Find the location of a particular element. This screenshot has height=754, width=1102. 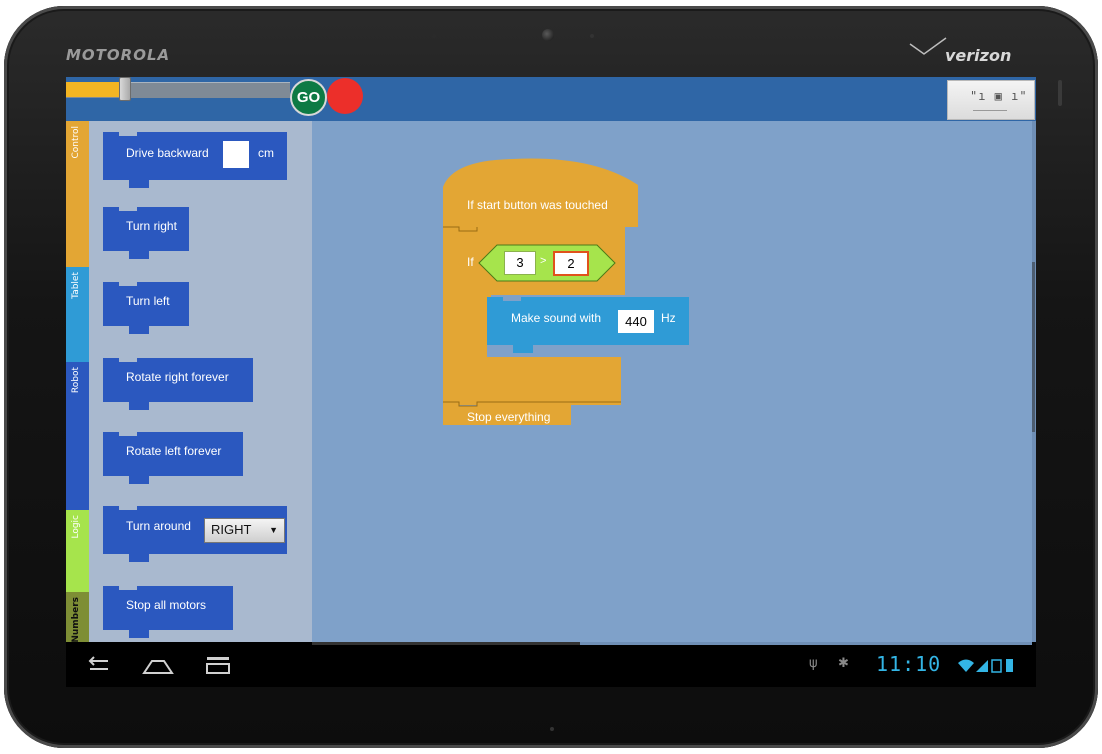

turn-right-label: Turn right is located at coordinates (151, 226).